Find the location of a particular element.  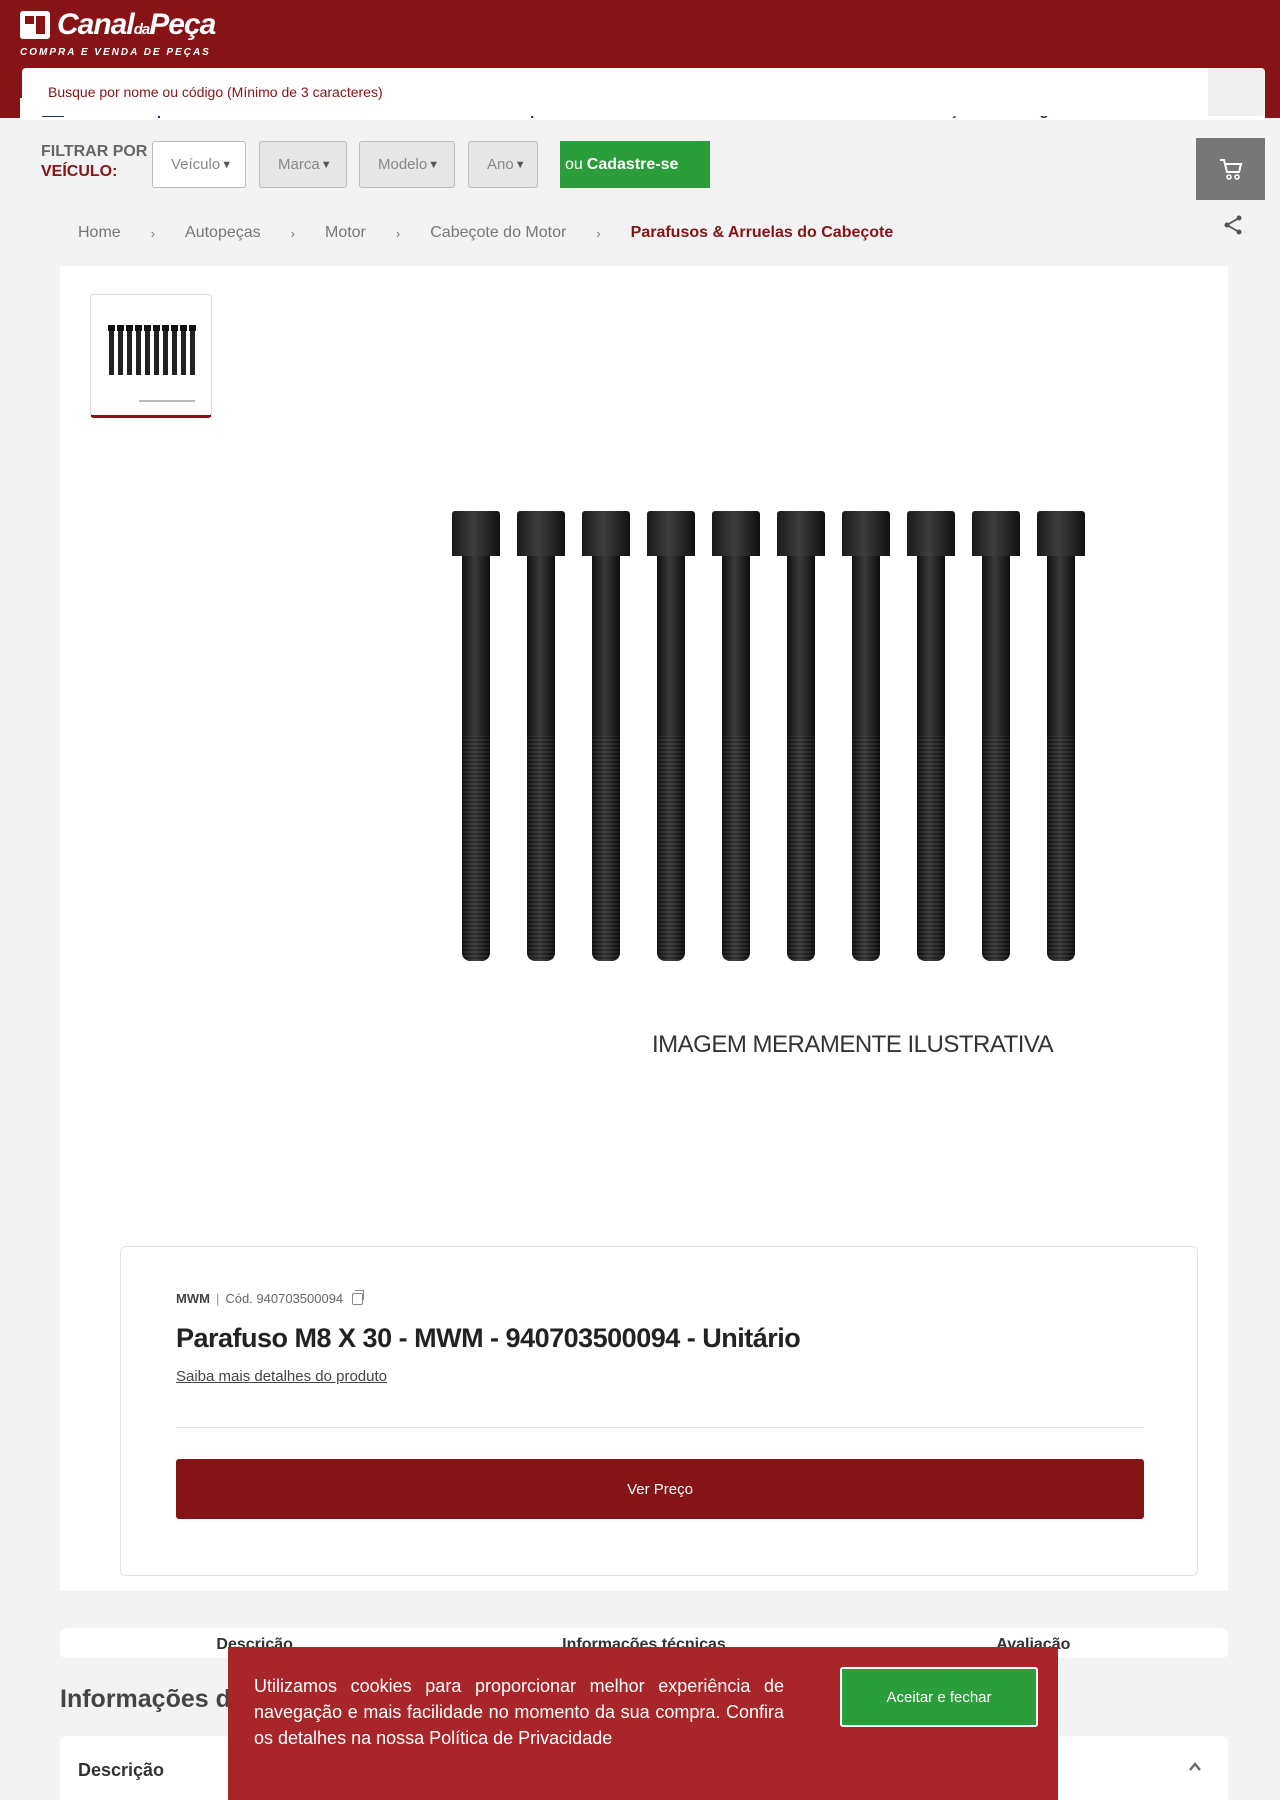

product-thumbnail is located at coordinates (151, 356).